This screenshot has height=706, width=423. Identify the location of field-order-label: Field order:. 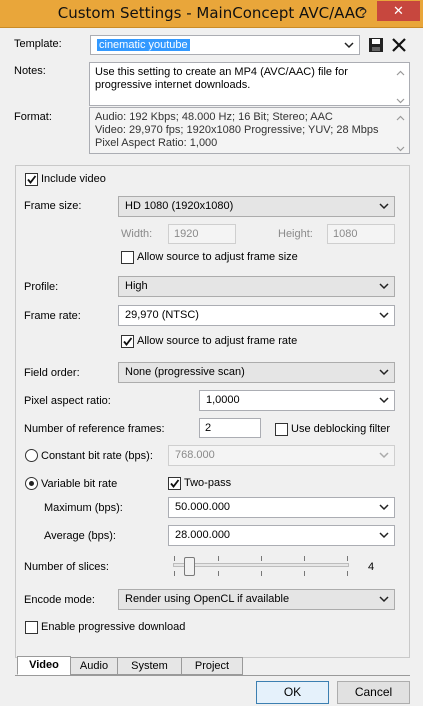
(52, 373).